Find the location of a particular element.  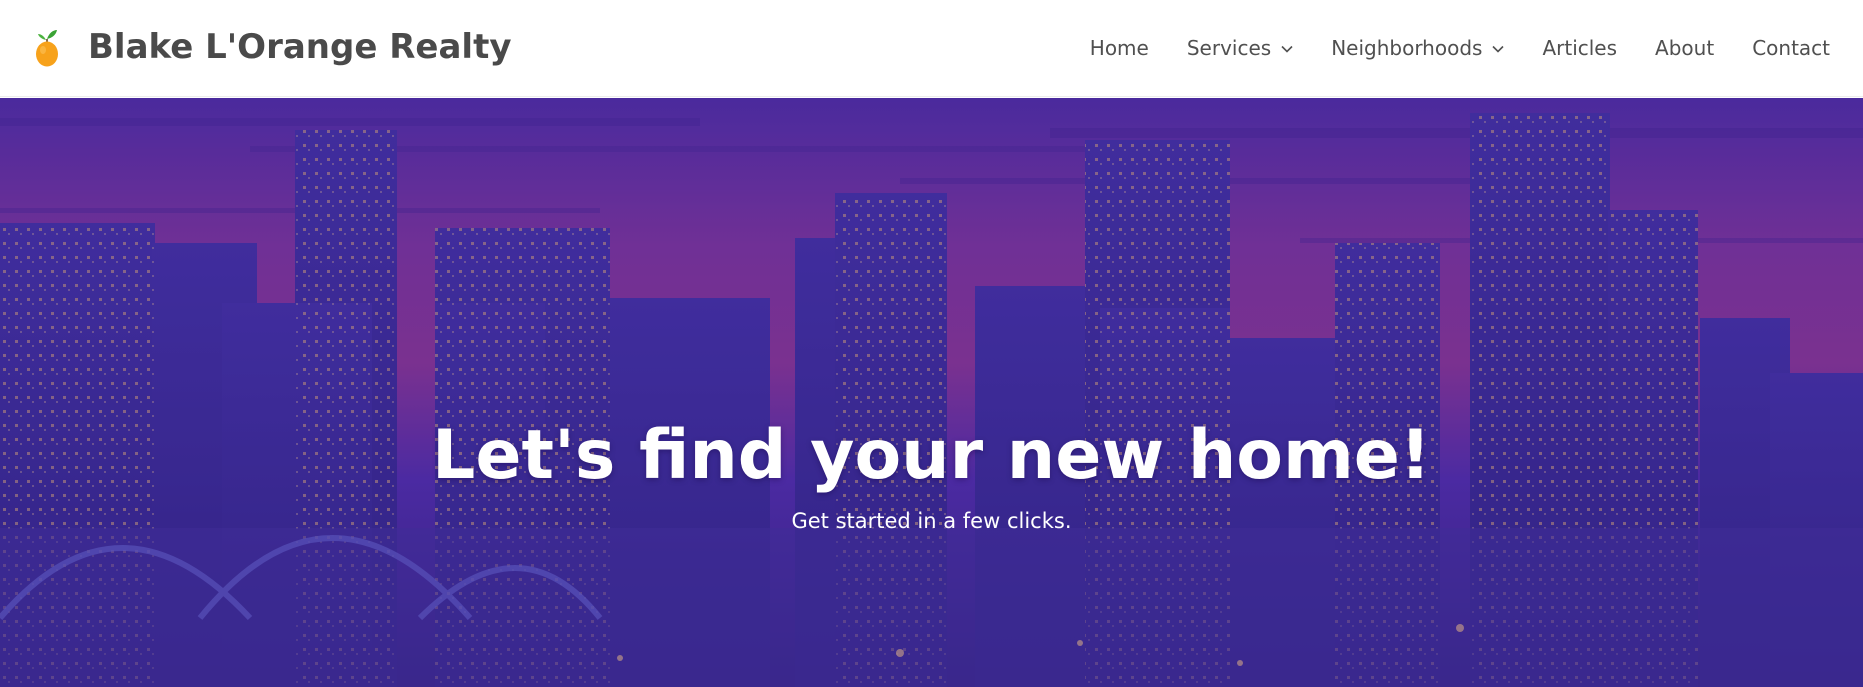

nav-item-label: Neighborhoods is located at coordinates (1407, 48).